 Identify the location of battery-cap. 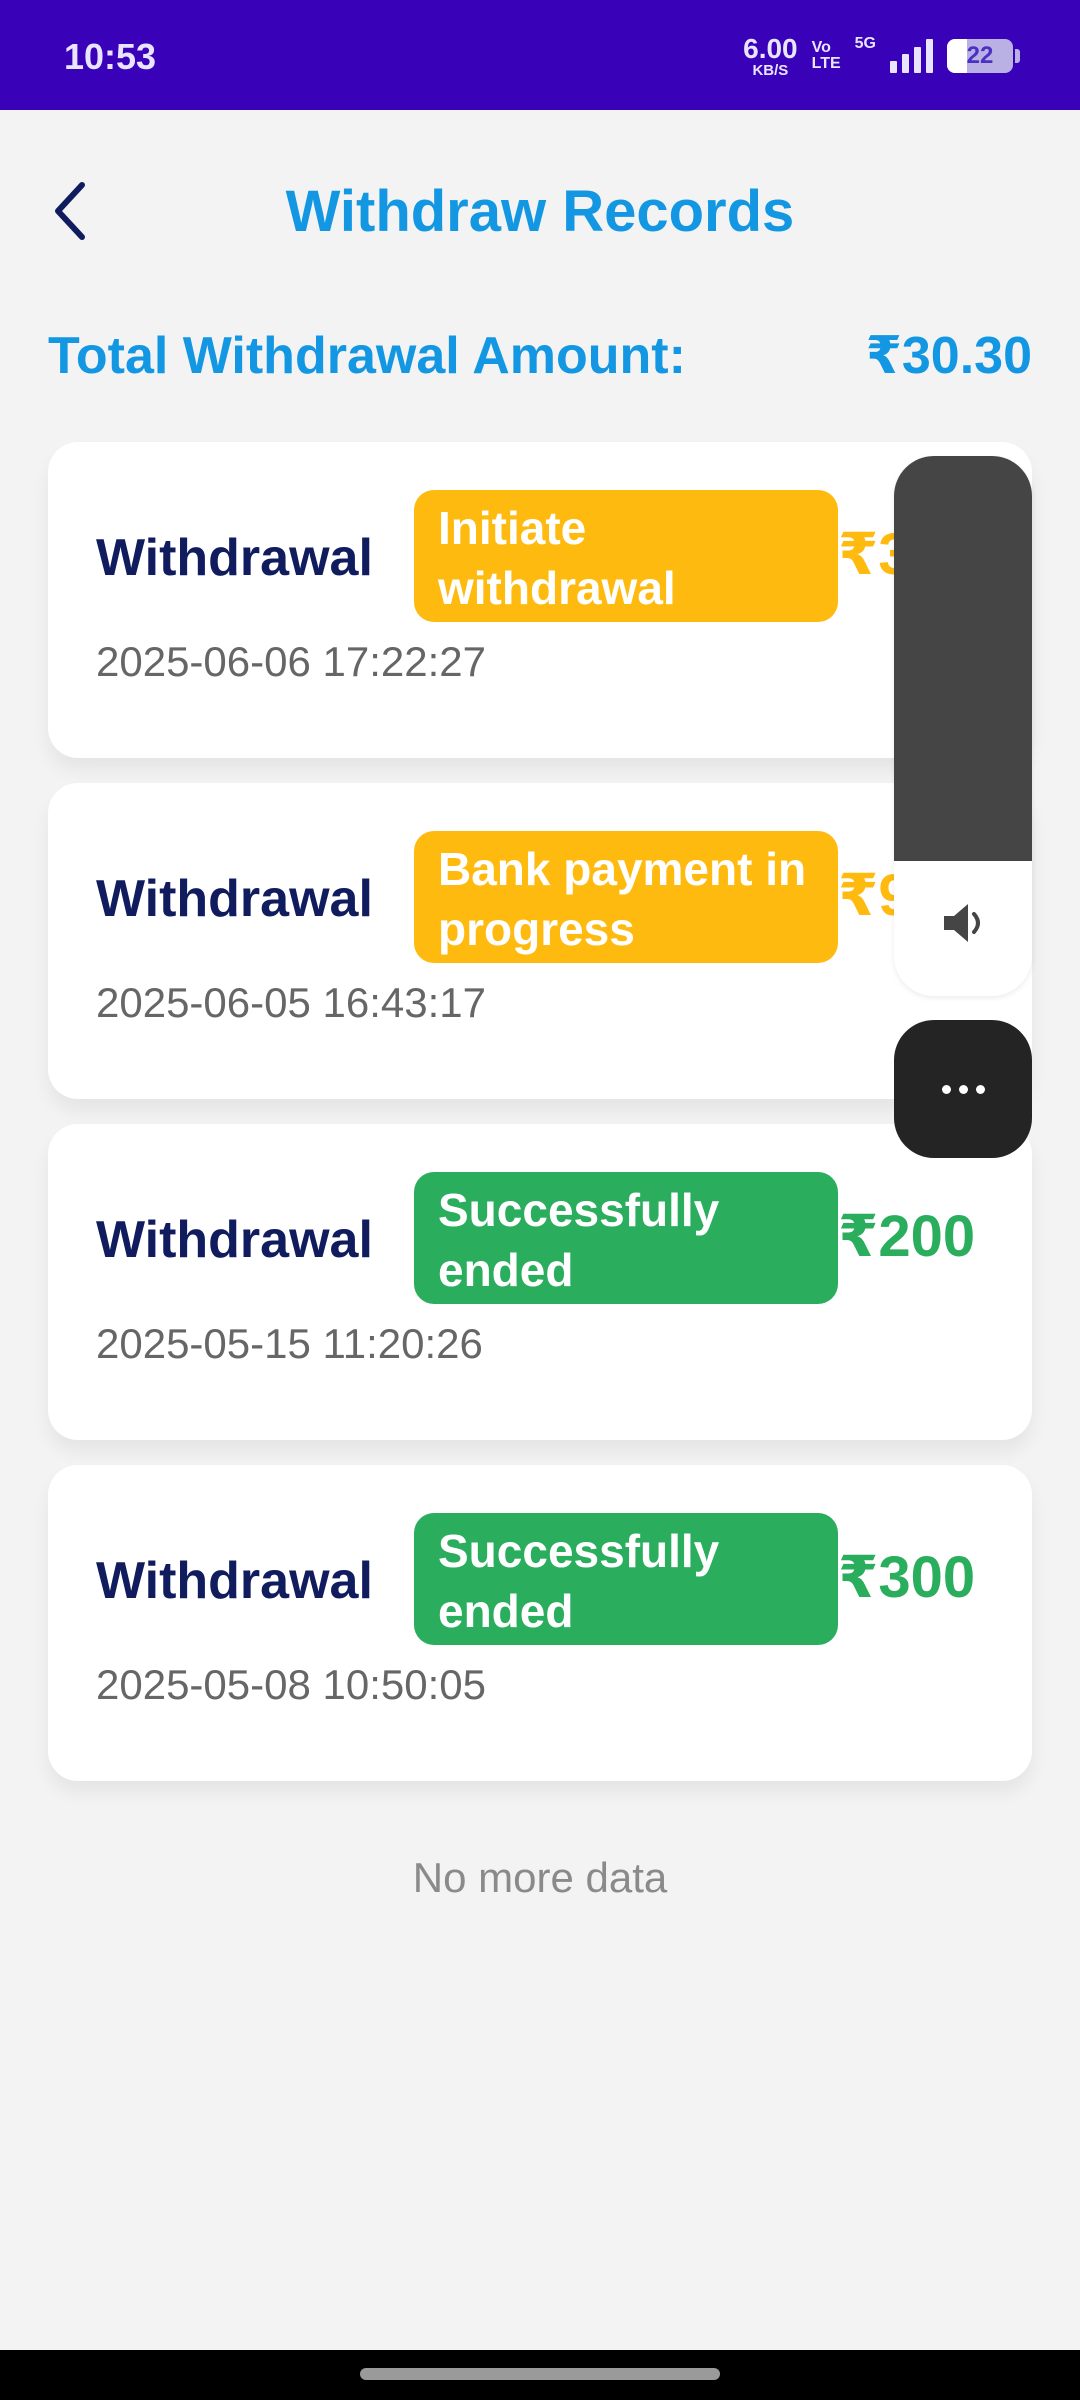
(1017, 56).